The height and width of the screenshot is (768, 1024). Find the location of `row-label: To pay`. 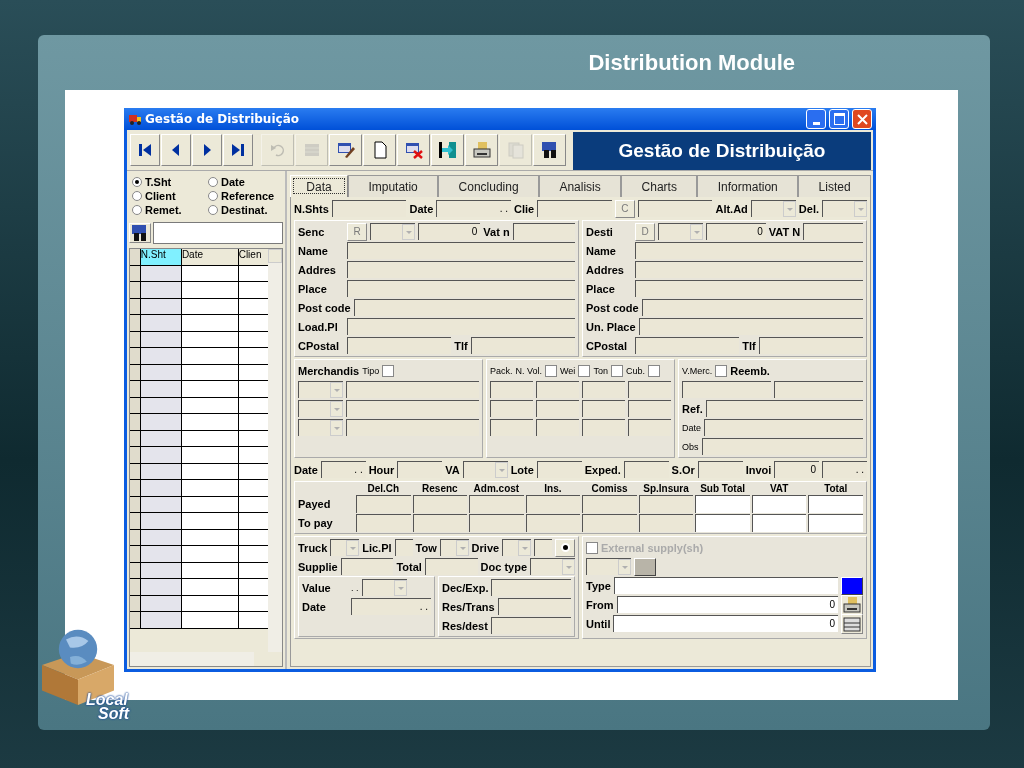

row-label: To pay is located at coordinates (316, 523).